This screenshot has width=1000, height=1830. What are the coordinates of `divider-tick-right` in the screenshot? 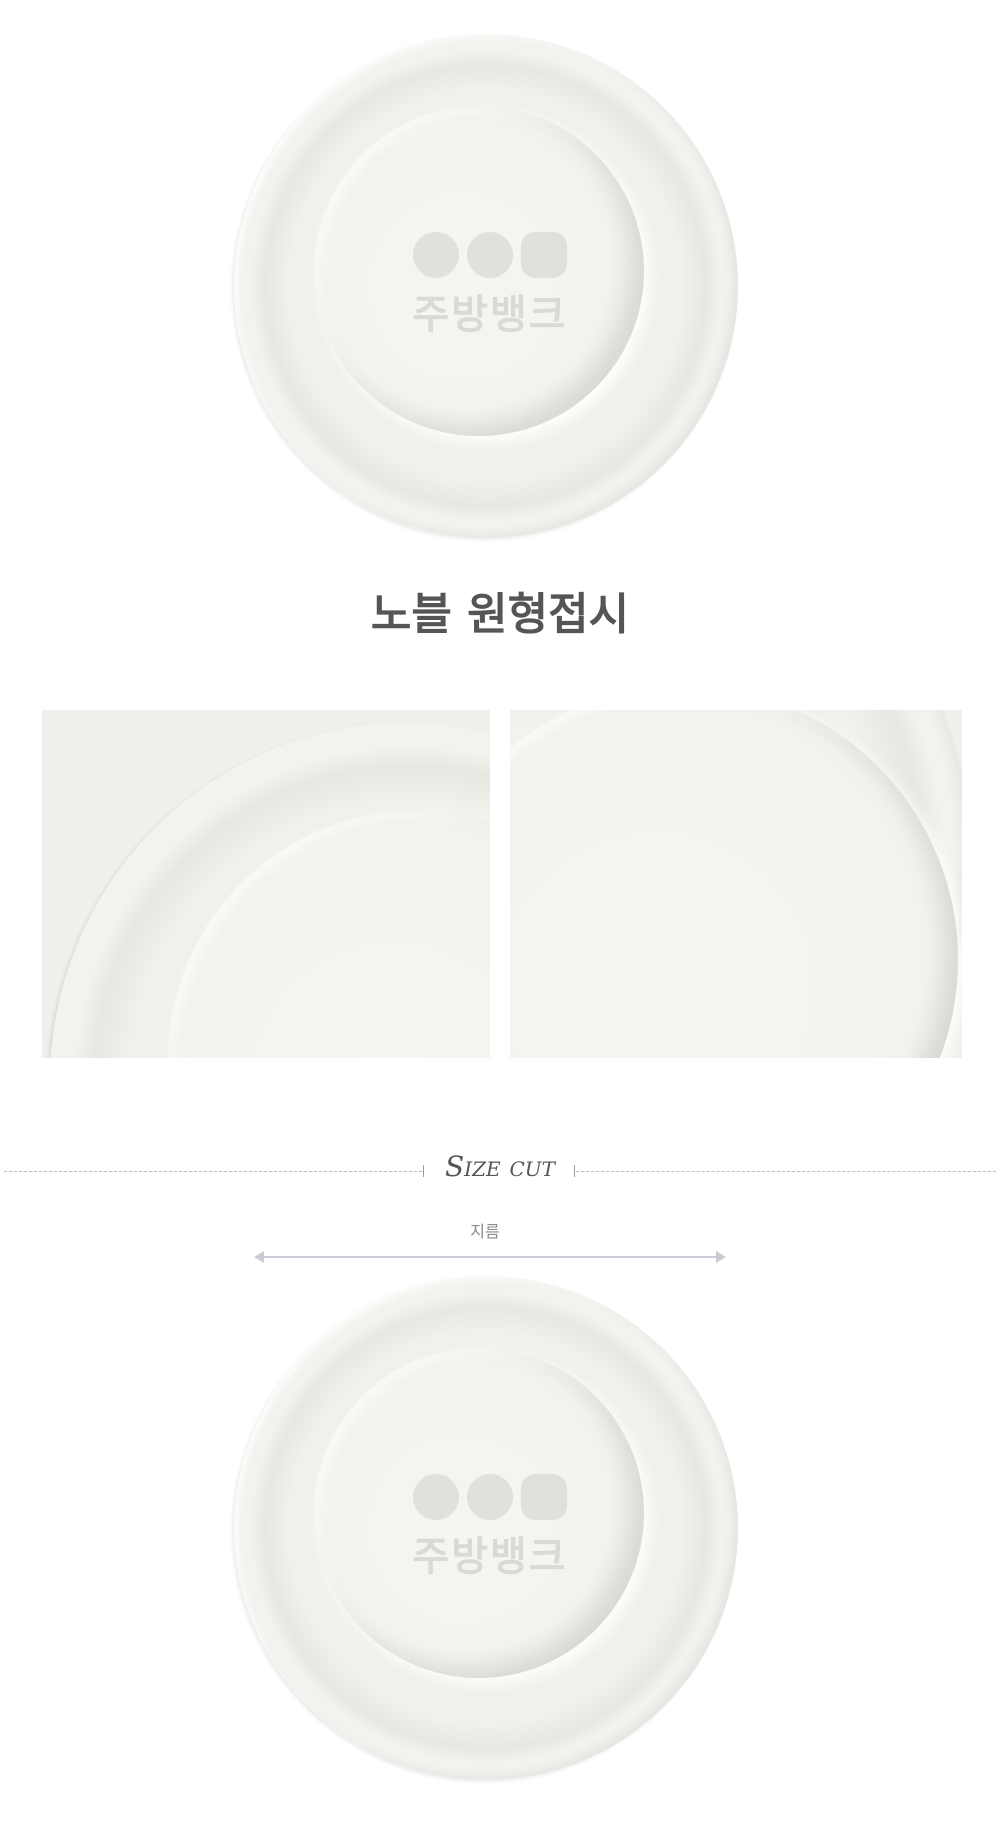 It's located at (574, 1171).